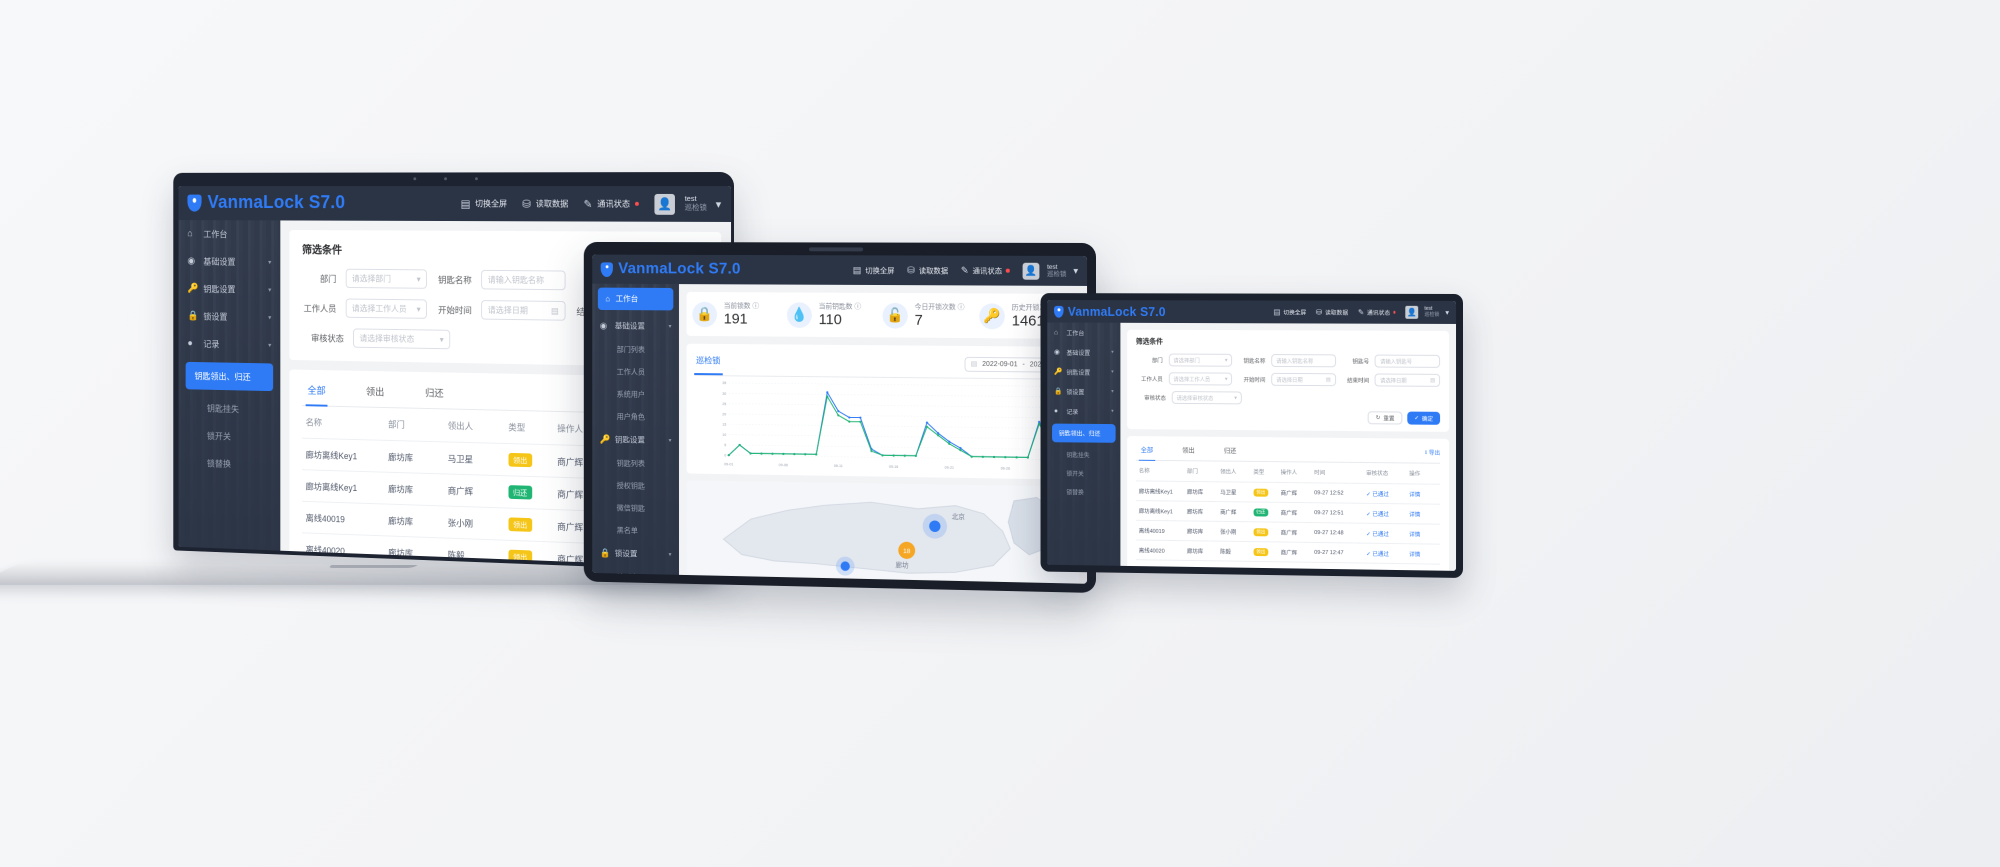  What do you see at coordinates (635, 464) in the screenshot?
I see `sidebar-subitem-key-list: 钥匙列表` at bounding box center [635, 464].